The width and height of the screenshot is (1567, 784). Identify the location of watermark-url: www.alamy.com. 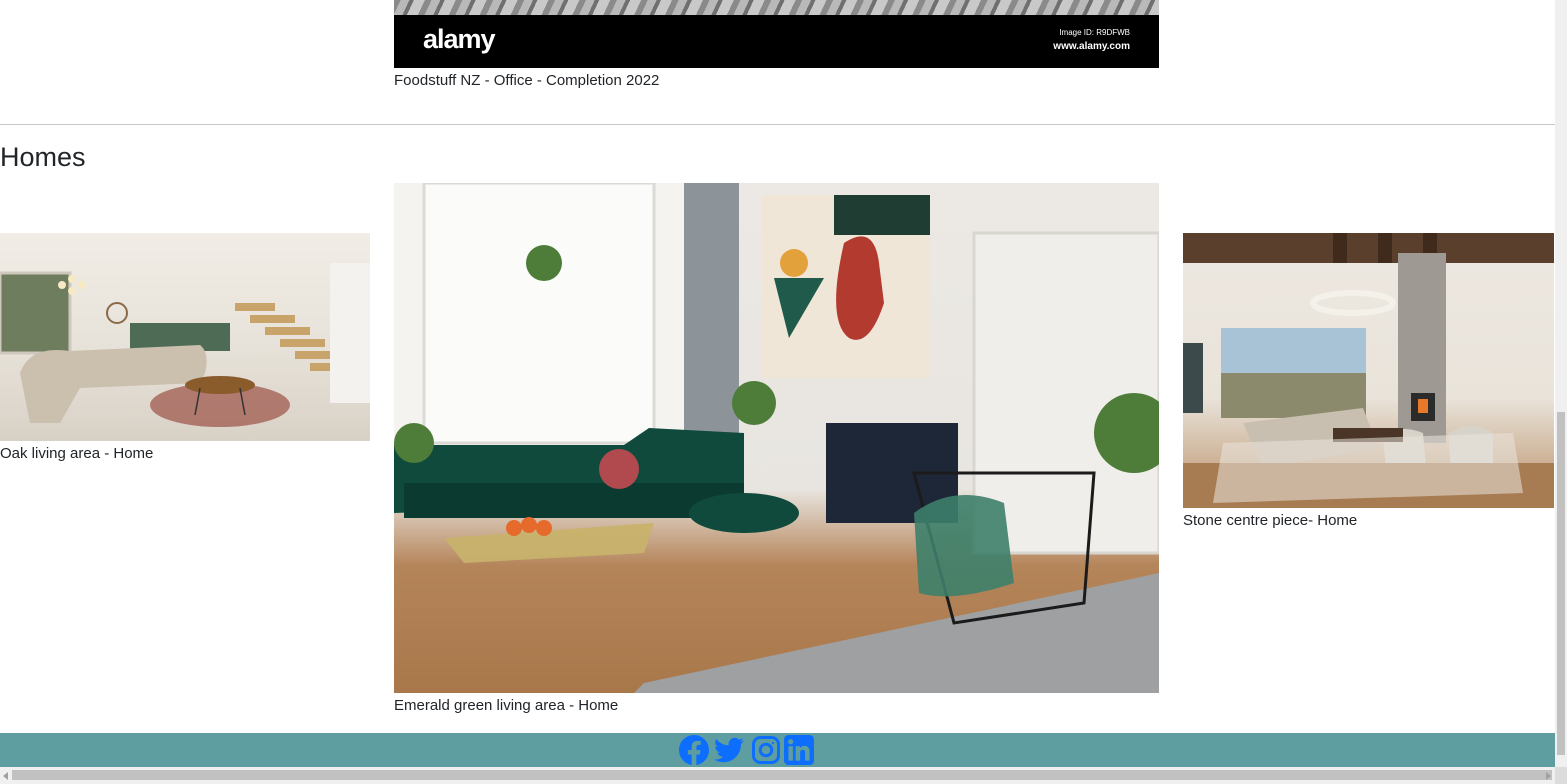
(1091, 46).